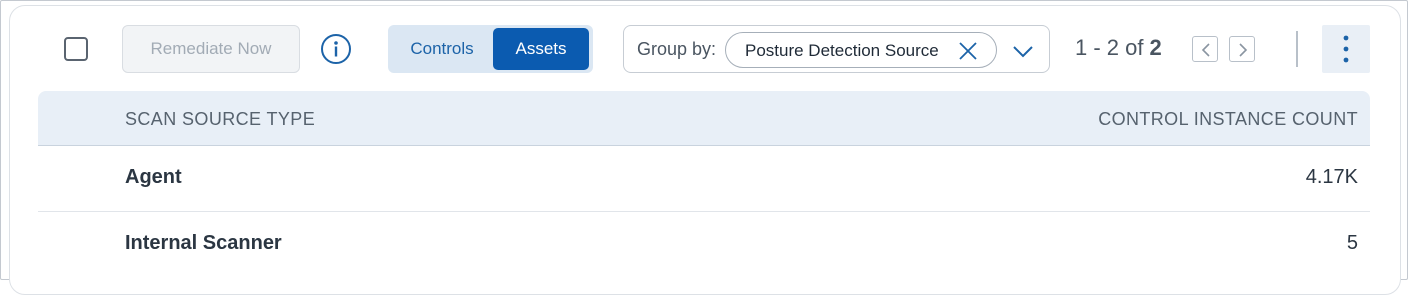 This screenshot has height=295, width=1408. What do you see at coordinates (336, 49) in the screenshot?
I see `info-icon` at bounding box center [336, 49].